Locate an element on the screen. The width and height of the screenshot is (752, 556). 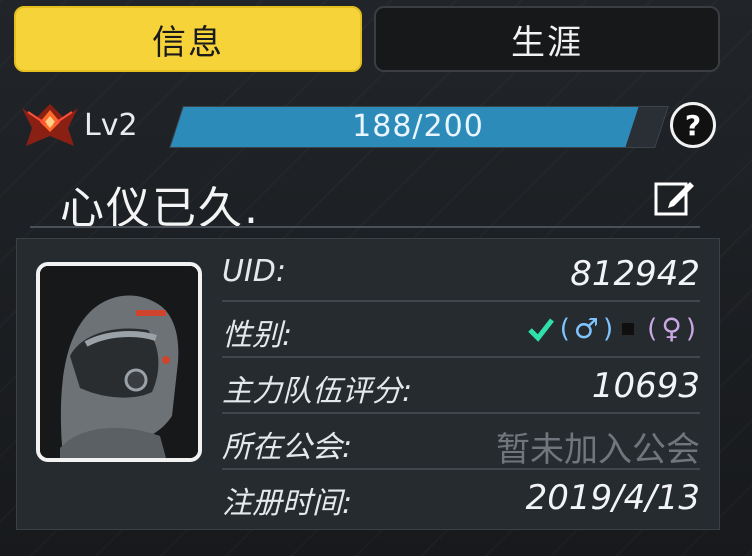
question-mark-icon: ? is located at coordinates (693, 125).